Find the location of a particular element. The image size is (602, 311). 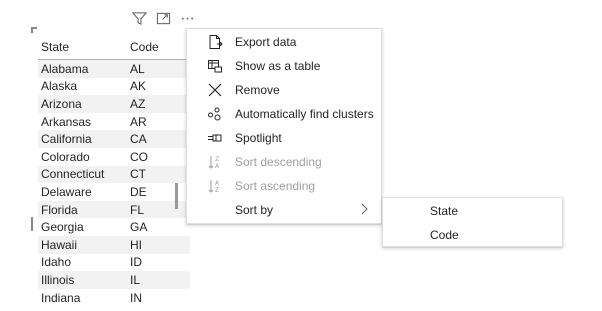

cell-state: Illinois is located at coordinates (58, 279).